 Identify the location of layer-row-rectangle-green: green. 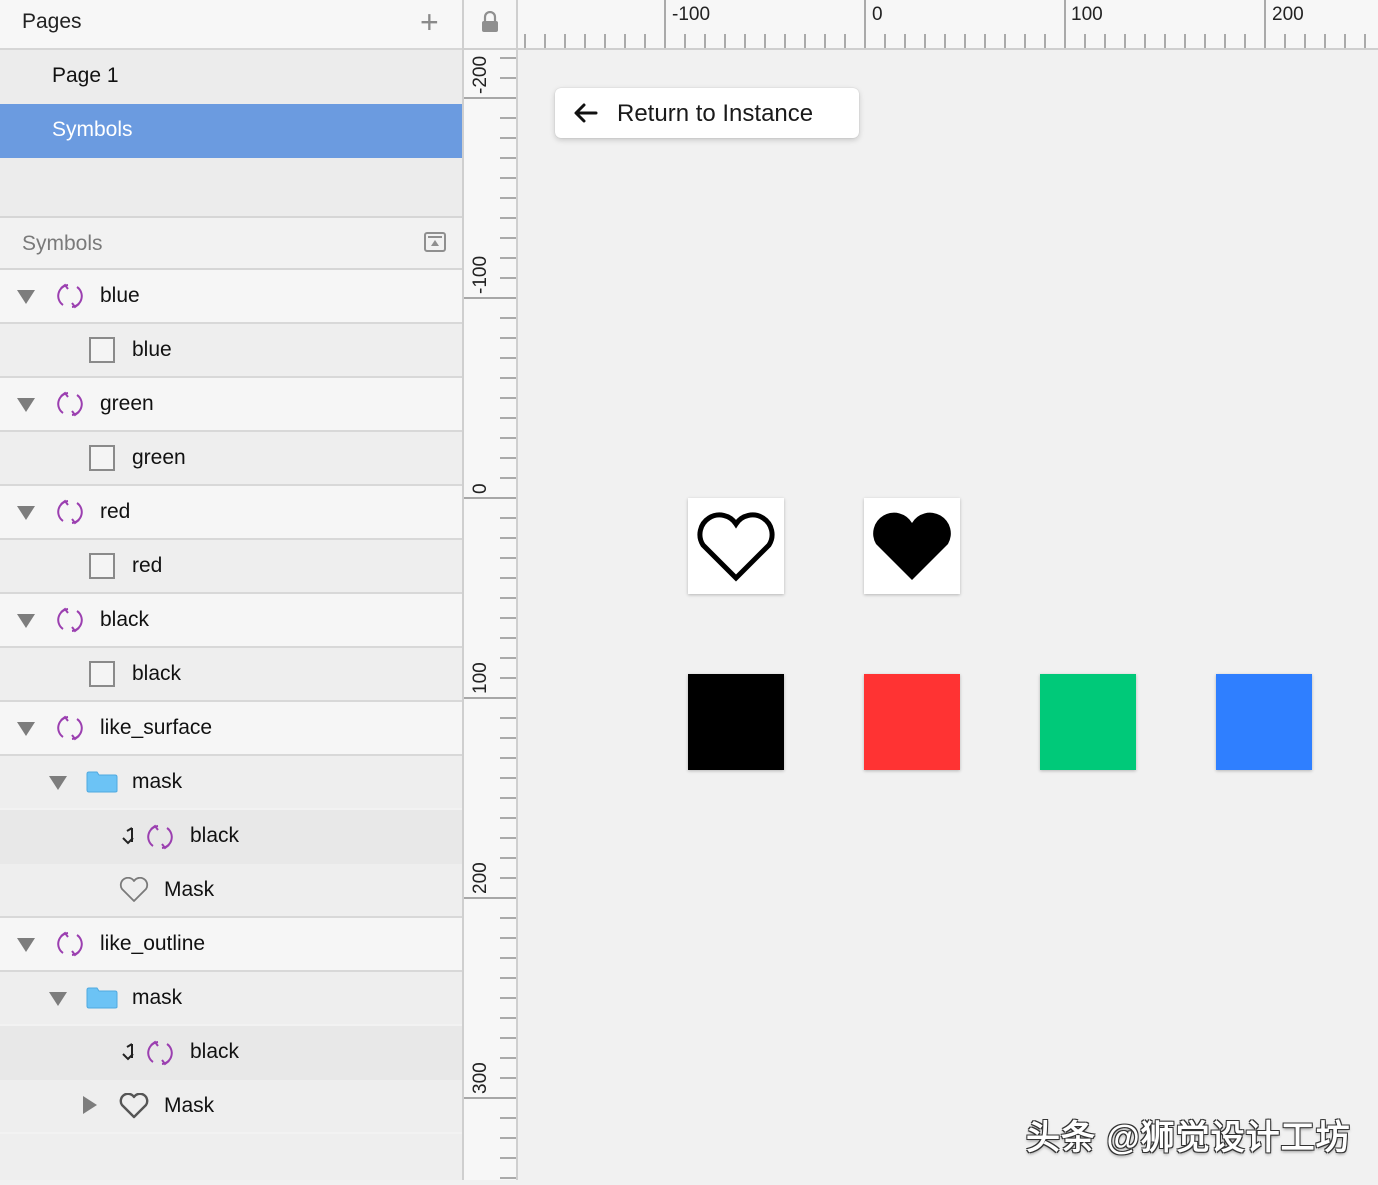
(231, 459).